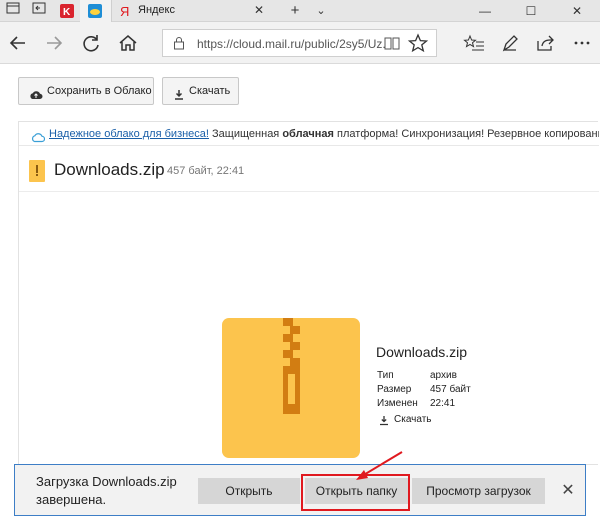 The image size is (600, 516). What do you see at coordinates (109, 169) in the screenshot?
I see `file-name: Downloads.zip` at bounding box center [109, 169].